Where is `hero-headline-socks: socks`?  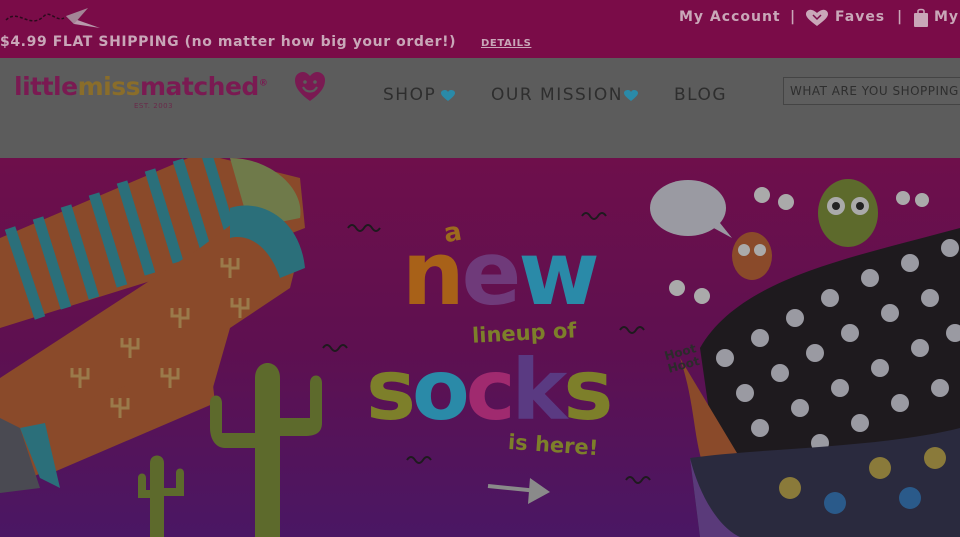
hero-headline-socks: socks is located at coordinates (489, 390).